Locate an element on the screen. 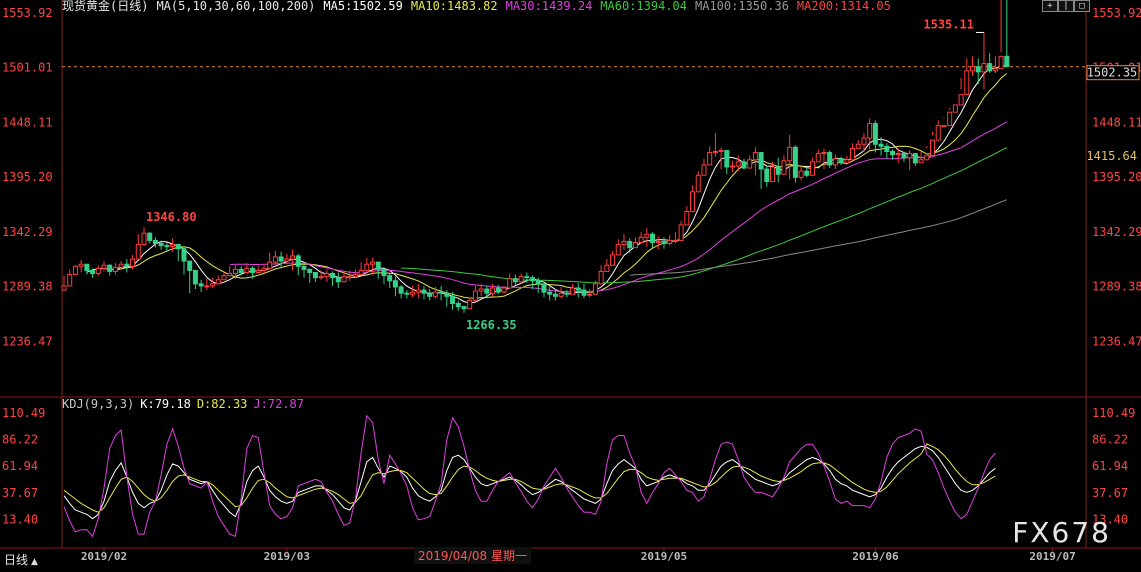 The height and width of the screenshot is (572, 1141). ma60-value: MA60:1394.04 is located at coordinates (643, 6).